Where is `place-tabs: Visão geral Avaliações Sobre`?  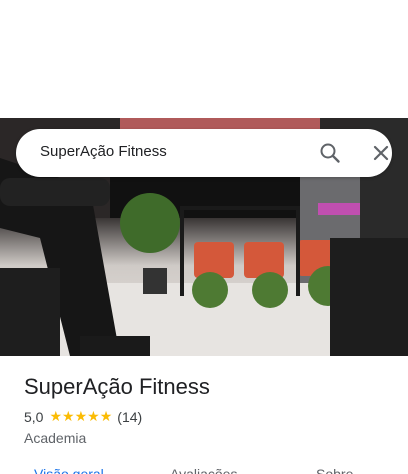
place-tabs: Visão geral Avaliações Sobre is located at coordinates (216, 470).